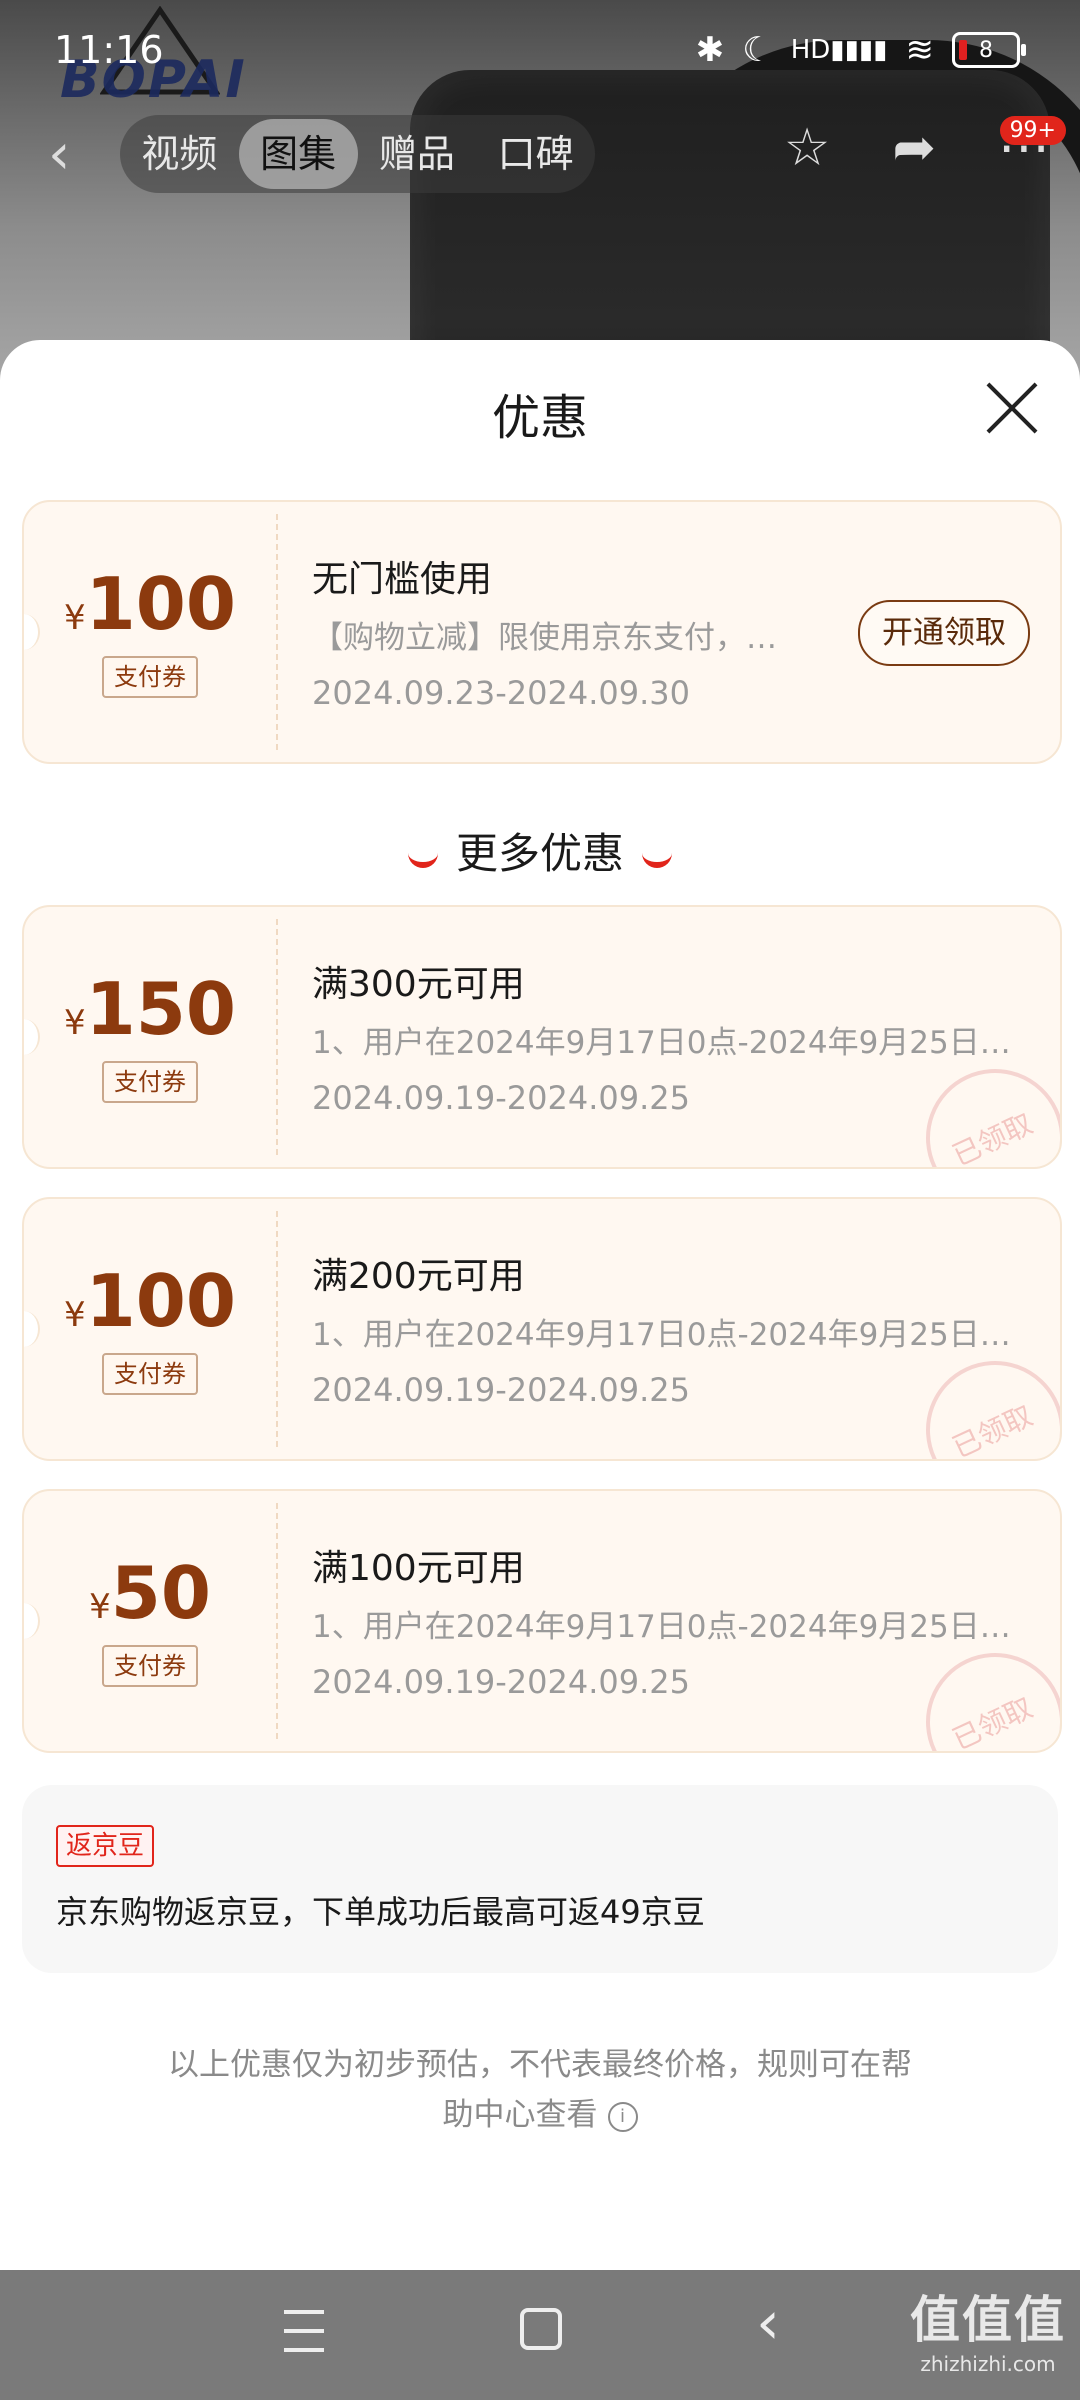 The width and height of the screenshot is (1080, 2400). I want to click on tab-gallery: 图集, so click(298, 154).